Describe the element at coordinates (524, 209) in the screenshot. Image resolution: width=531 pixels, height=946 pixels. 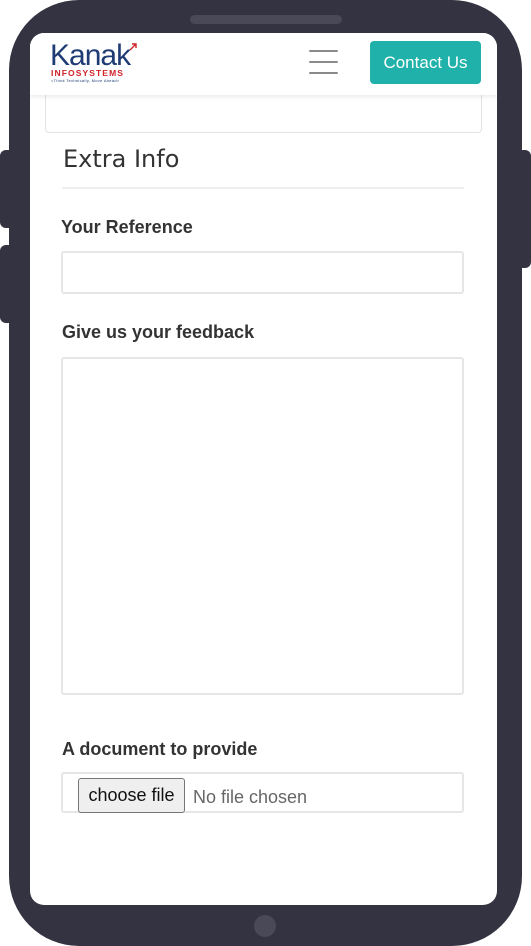
I see `phone-side-button-right` at that location.